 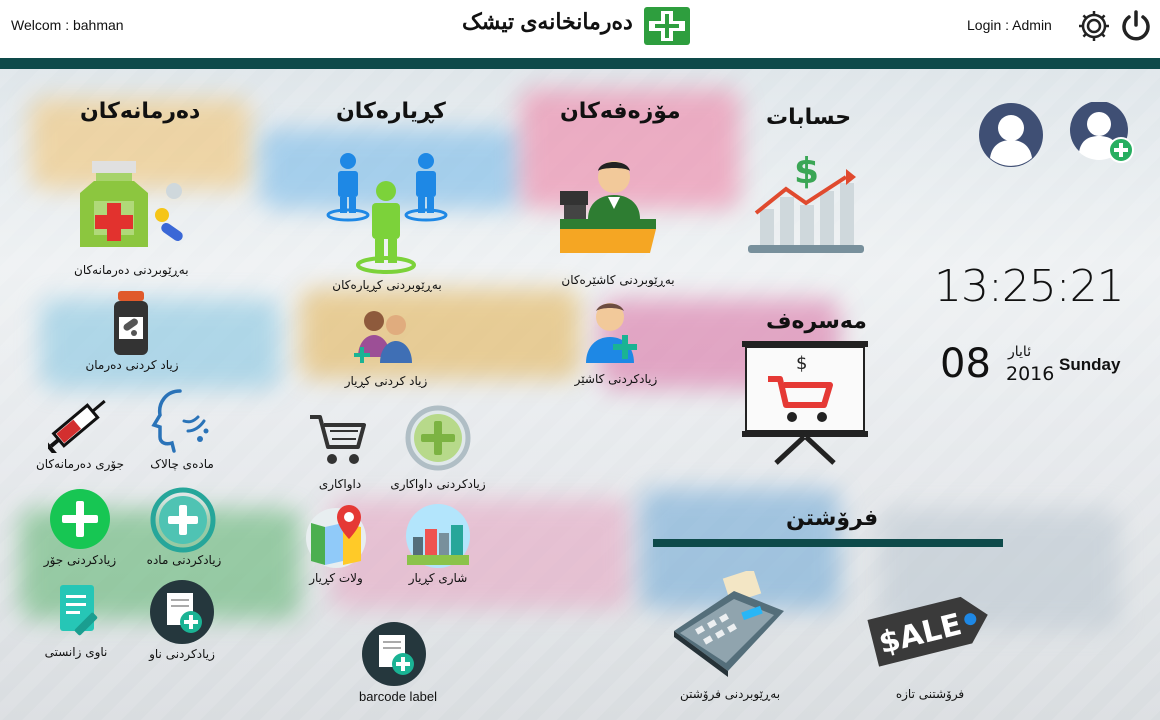 I want to click on welcome-text: Welcom : bahman, so click(x=67, y=25).